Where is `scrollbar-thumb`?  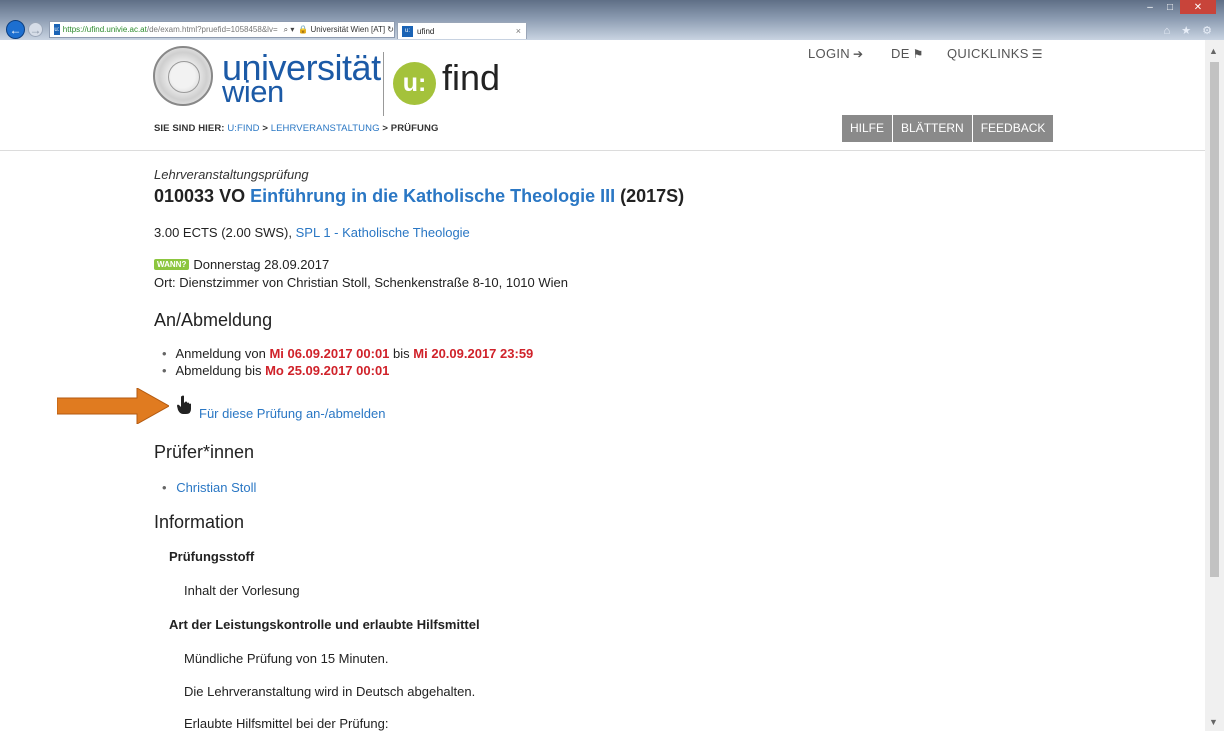 scrollbar-thumb is located at coordinates (1214, 319).